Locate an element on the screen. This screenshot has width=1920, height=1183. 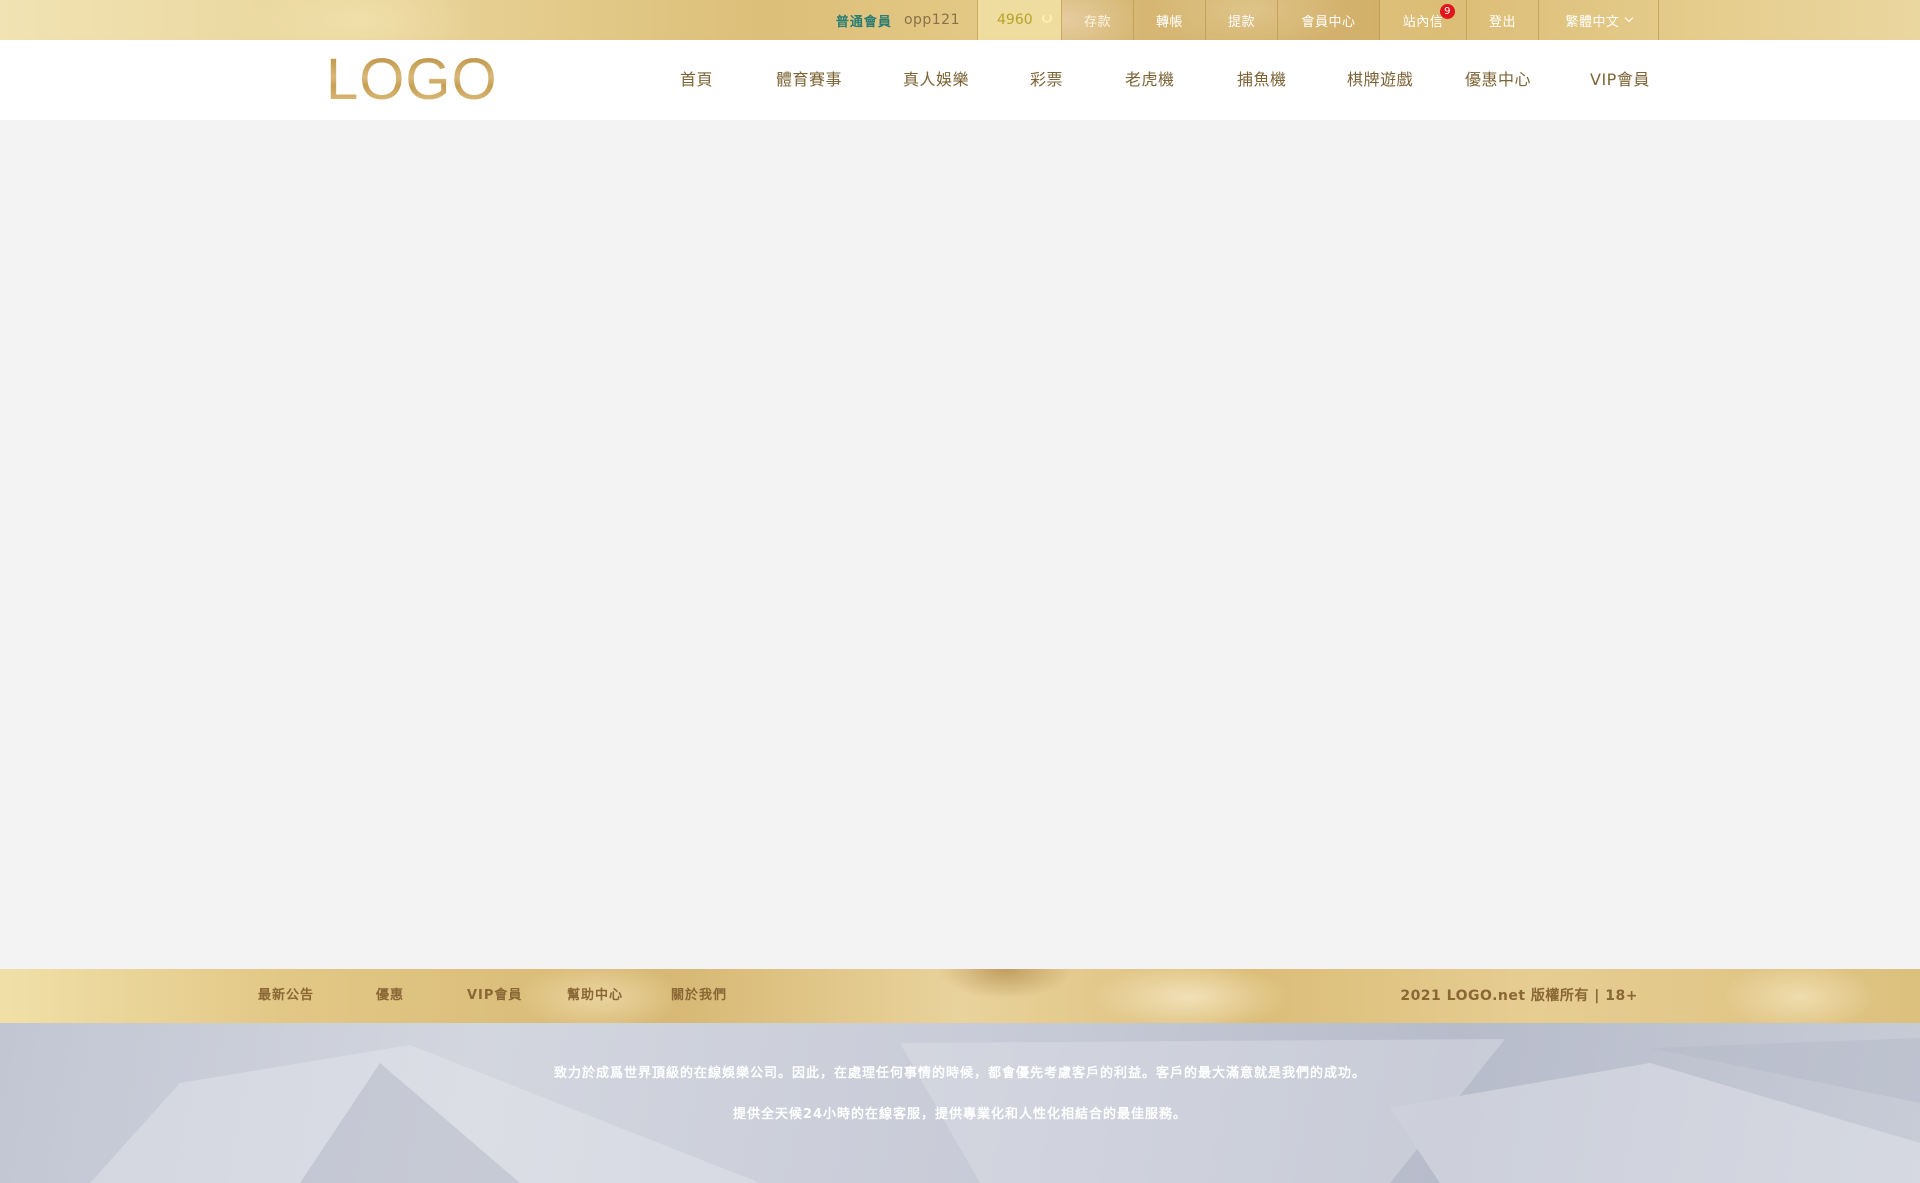
member-info: 普通會員 opp121 is located at coordinates (906, 20).